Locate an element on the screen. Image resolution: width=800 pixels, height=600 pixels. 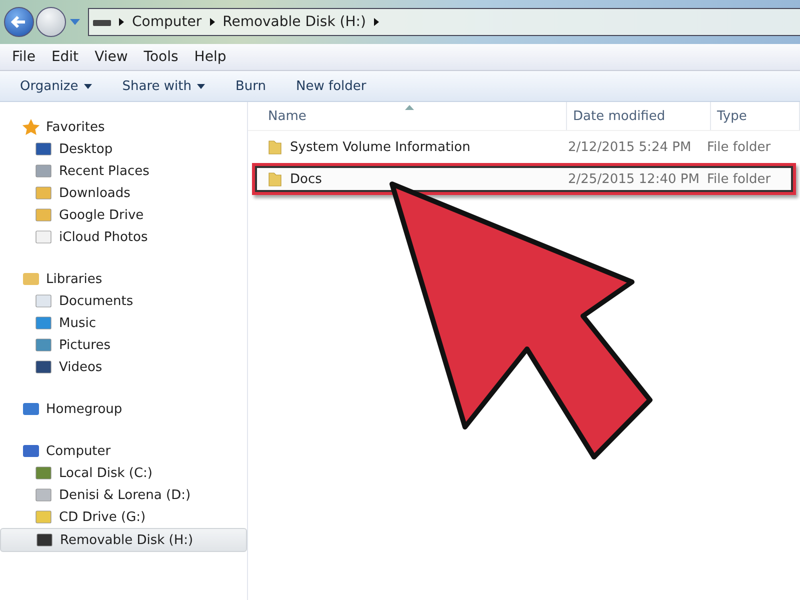
date-cell-text: 2/25/2015 12:40 PM is located at coordinates (633, 179).